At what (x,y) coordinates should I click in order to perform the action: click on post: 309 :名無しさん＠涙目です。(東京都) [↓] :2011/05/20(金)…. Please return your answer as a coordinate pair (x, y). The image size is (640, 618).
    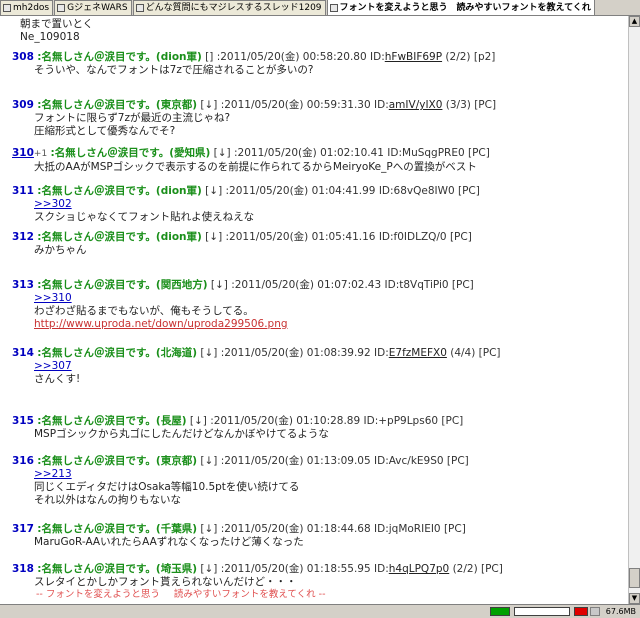
    Looking at the image, I should click on (317, 118).